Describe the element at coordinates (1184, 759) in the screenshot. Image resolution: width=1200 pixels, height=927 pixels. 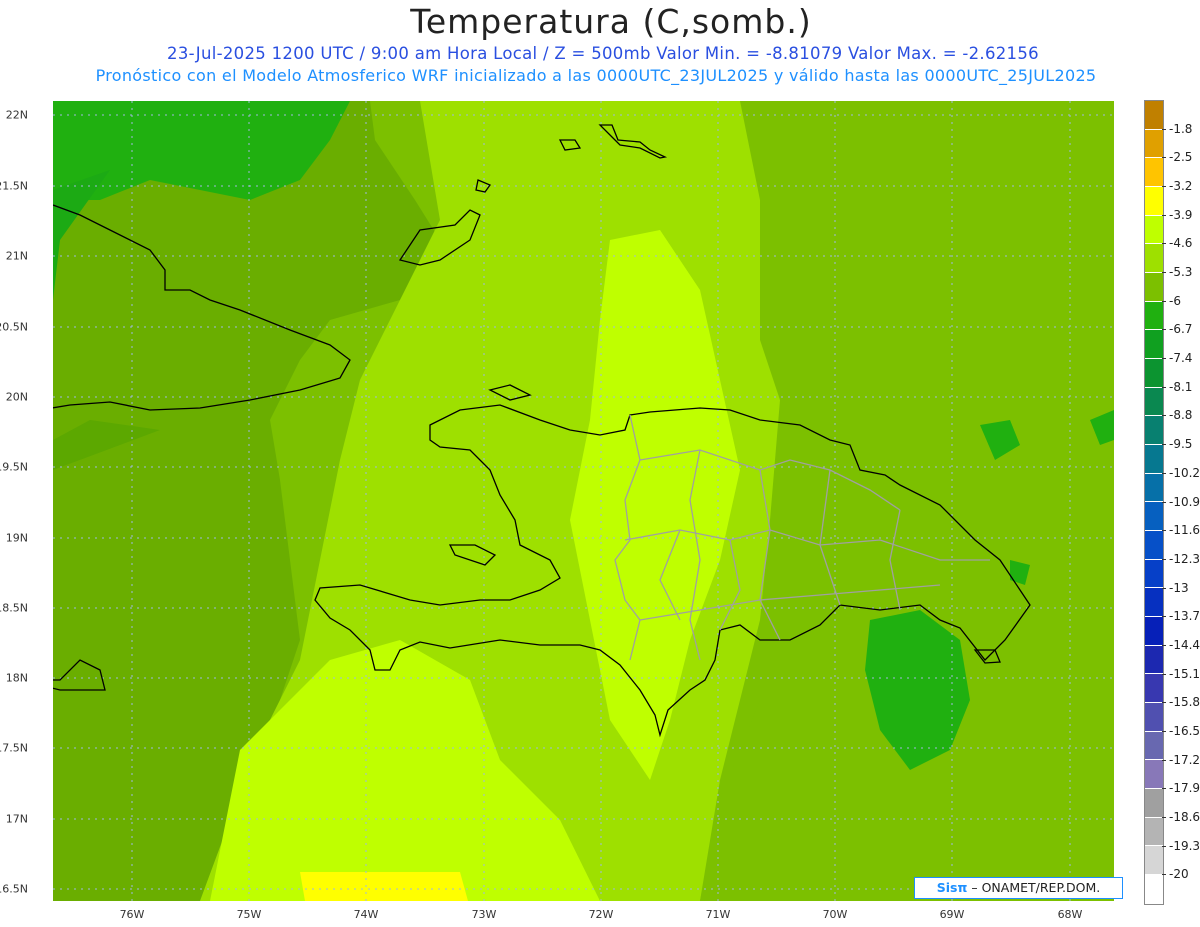
I see `colorbar-label: -17.2` at that location.